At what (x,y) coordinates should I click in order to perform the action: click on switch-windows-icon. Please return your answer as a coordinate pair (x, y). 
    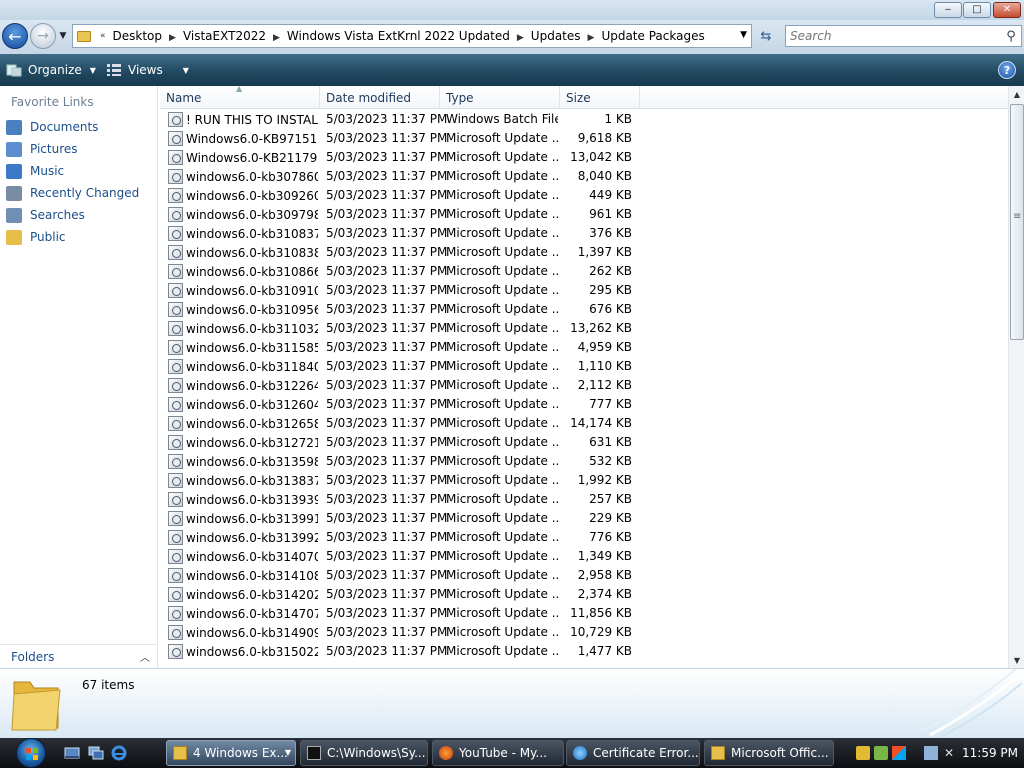
    Looking at the image, I should click on (96, 753).